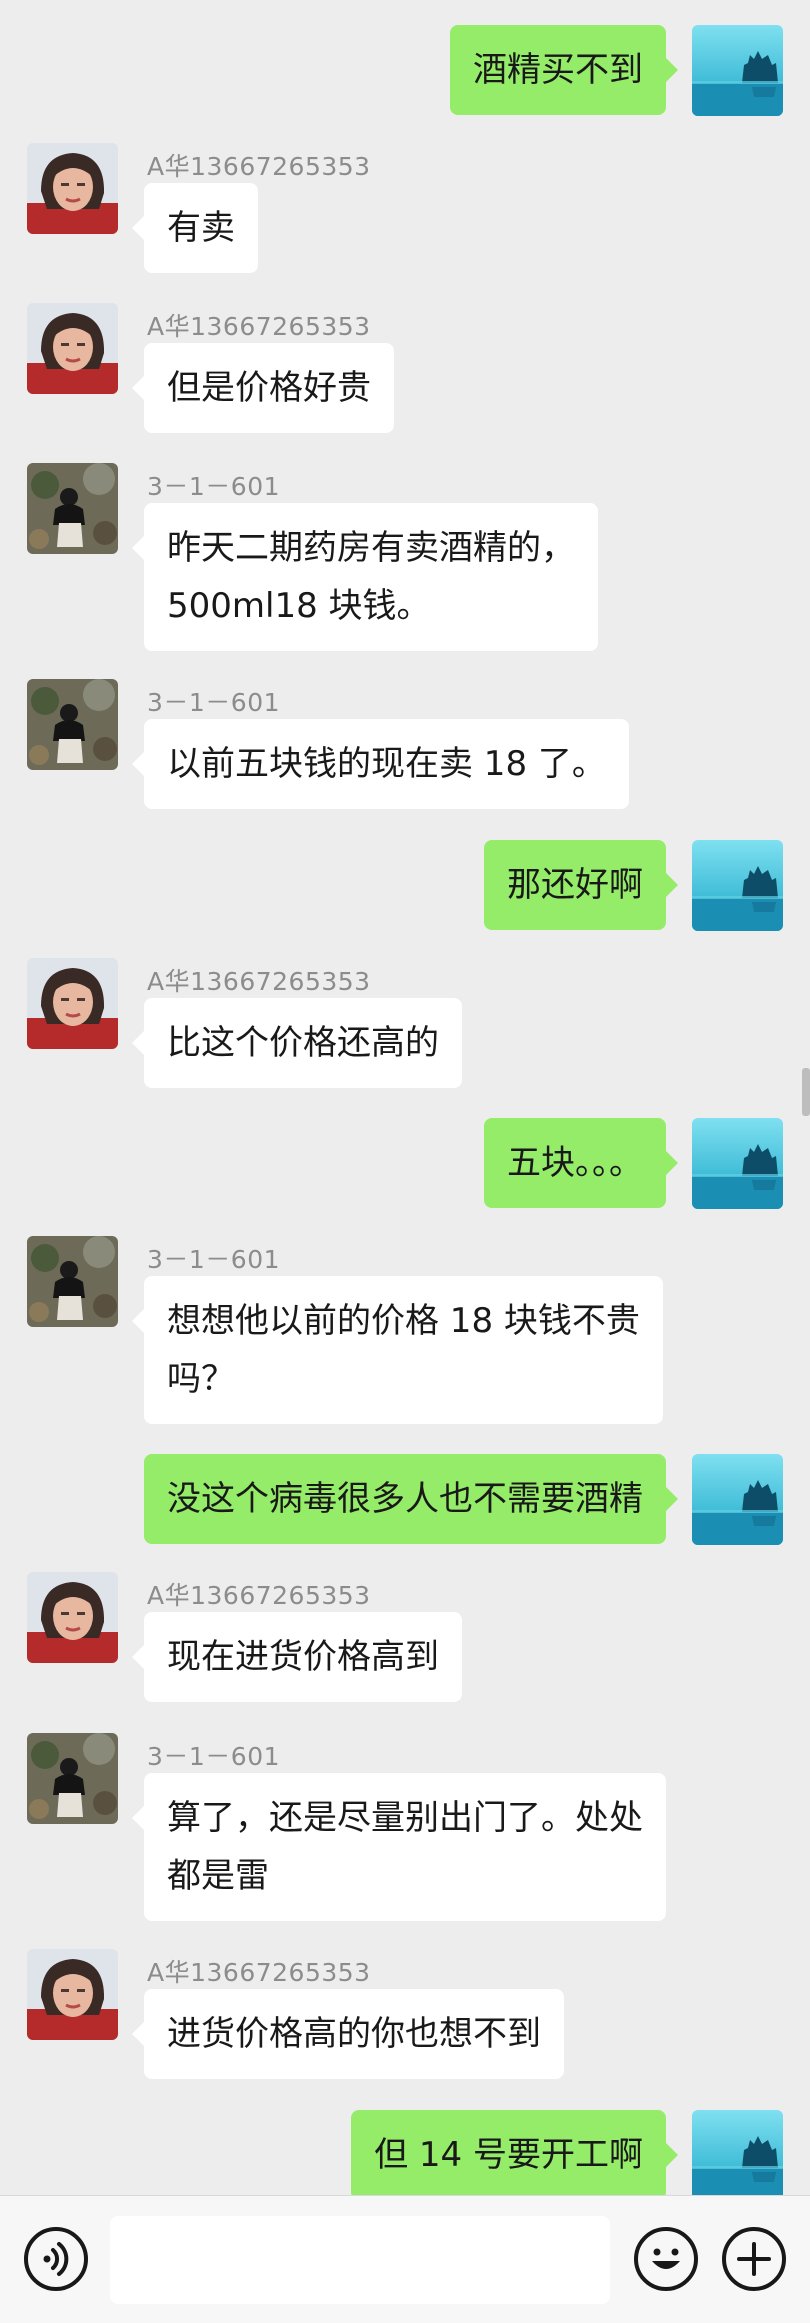  I want to click on incoming-message-bubble: 算了，还是尽量别出门了。处处 都是雷, so click(399, 1847).